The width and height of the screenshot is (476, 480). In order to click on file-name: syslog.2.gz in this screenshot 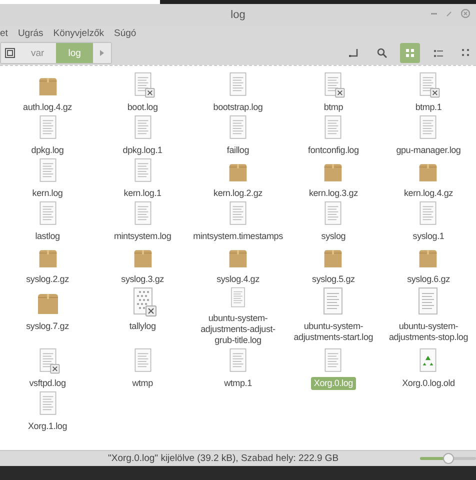, I will do `click(47, 279)`.